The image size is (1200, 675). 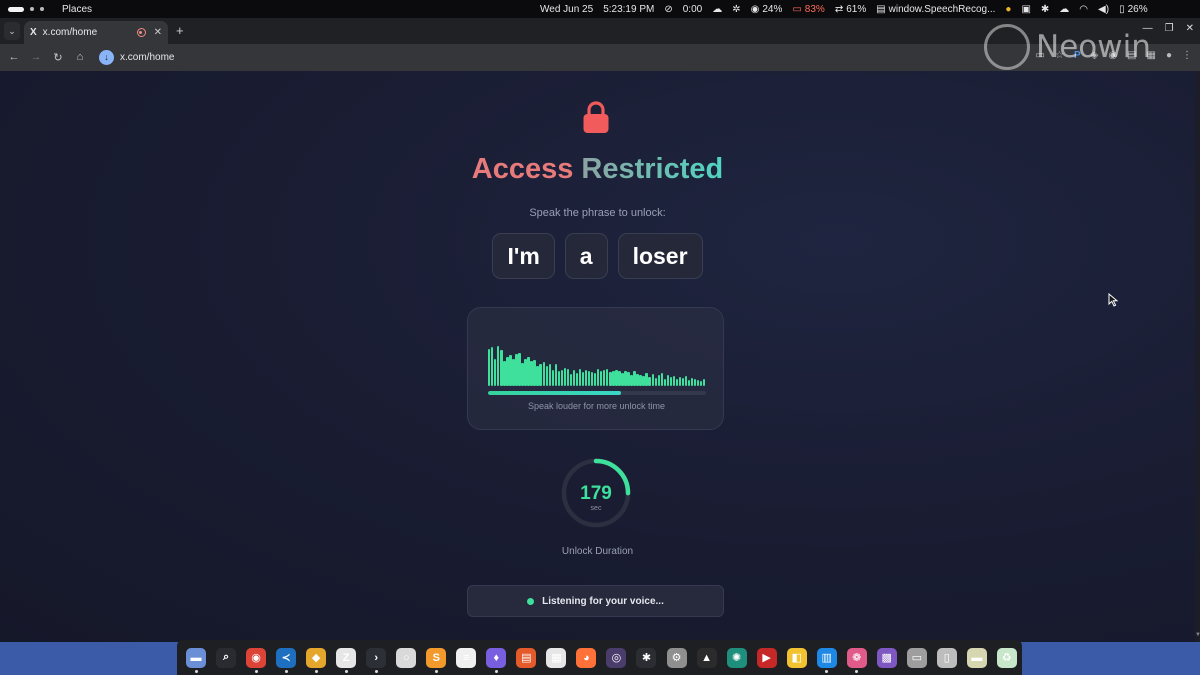 What do you see at coordinates (772, 9) in the screenshot?
I see `cpu-value: 24%` at bounding box center [772, 9].